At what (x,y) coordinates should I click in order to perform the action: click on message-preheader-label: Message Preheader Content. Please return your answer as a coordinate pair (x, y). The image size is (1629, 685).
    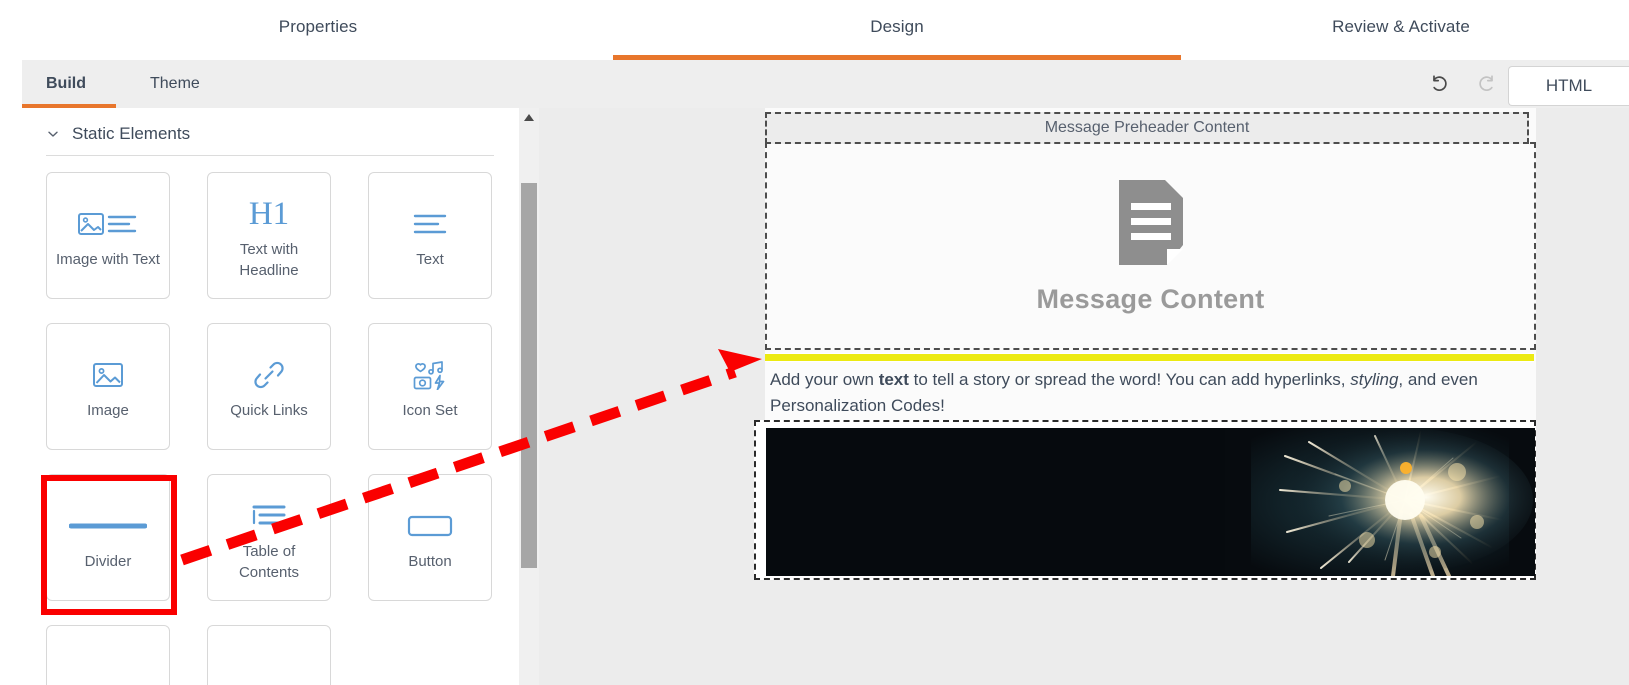
    Looking at the image, I should click on (1147, 127).